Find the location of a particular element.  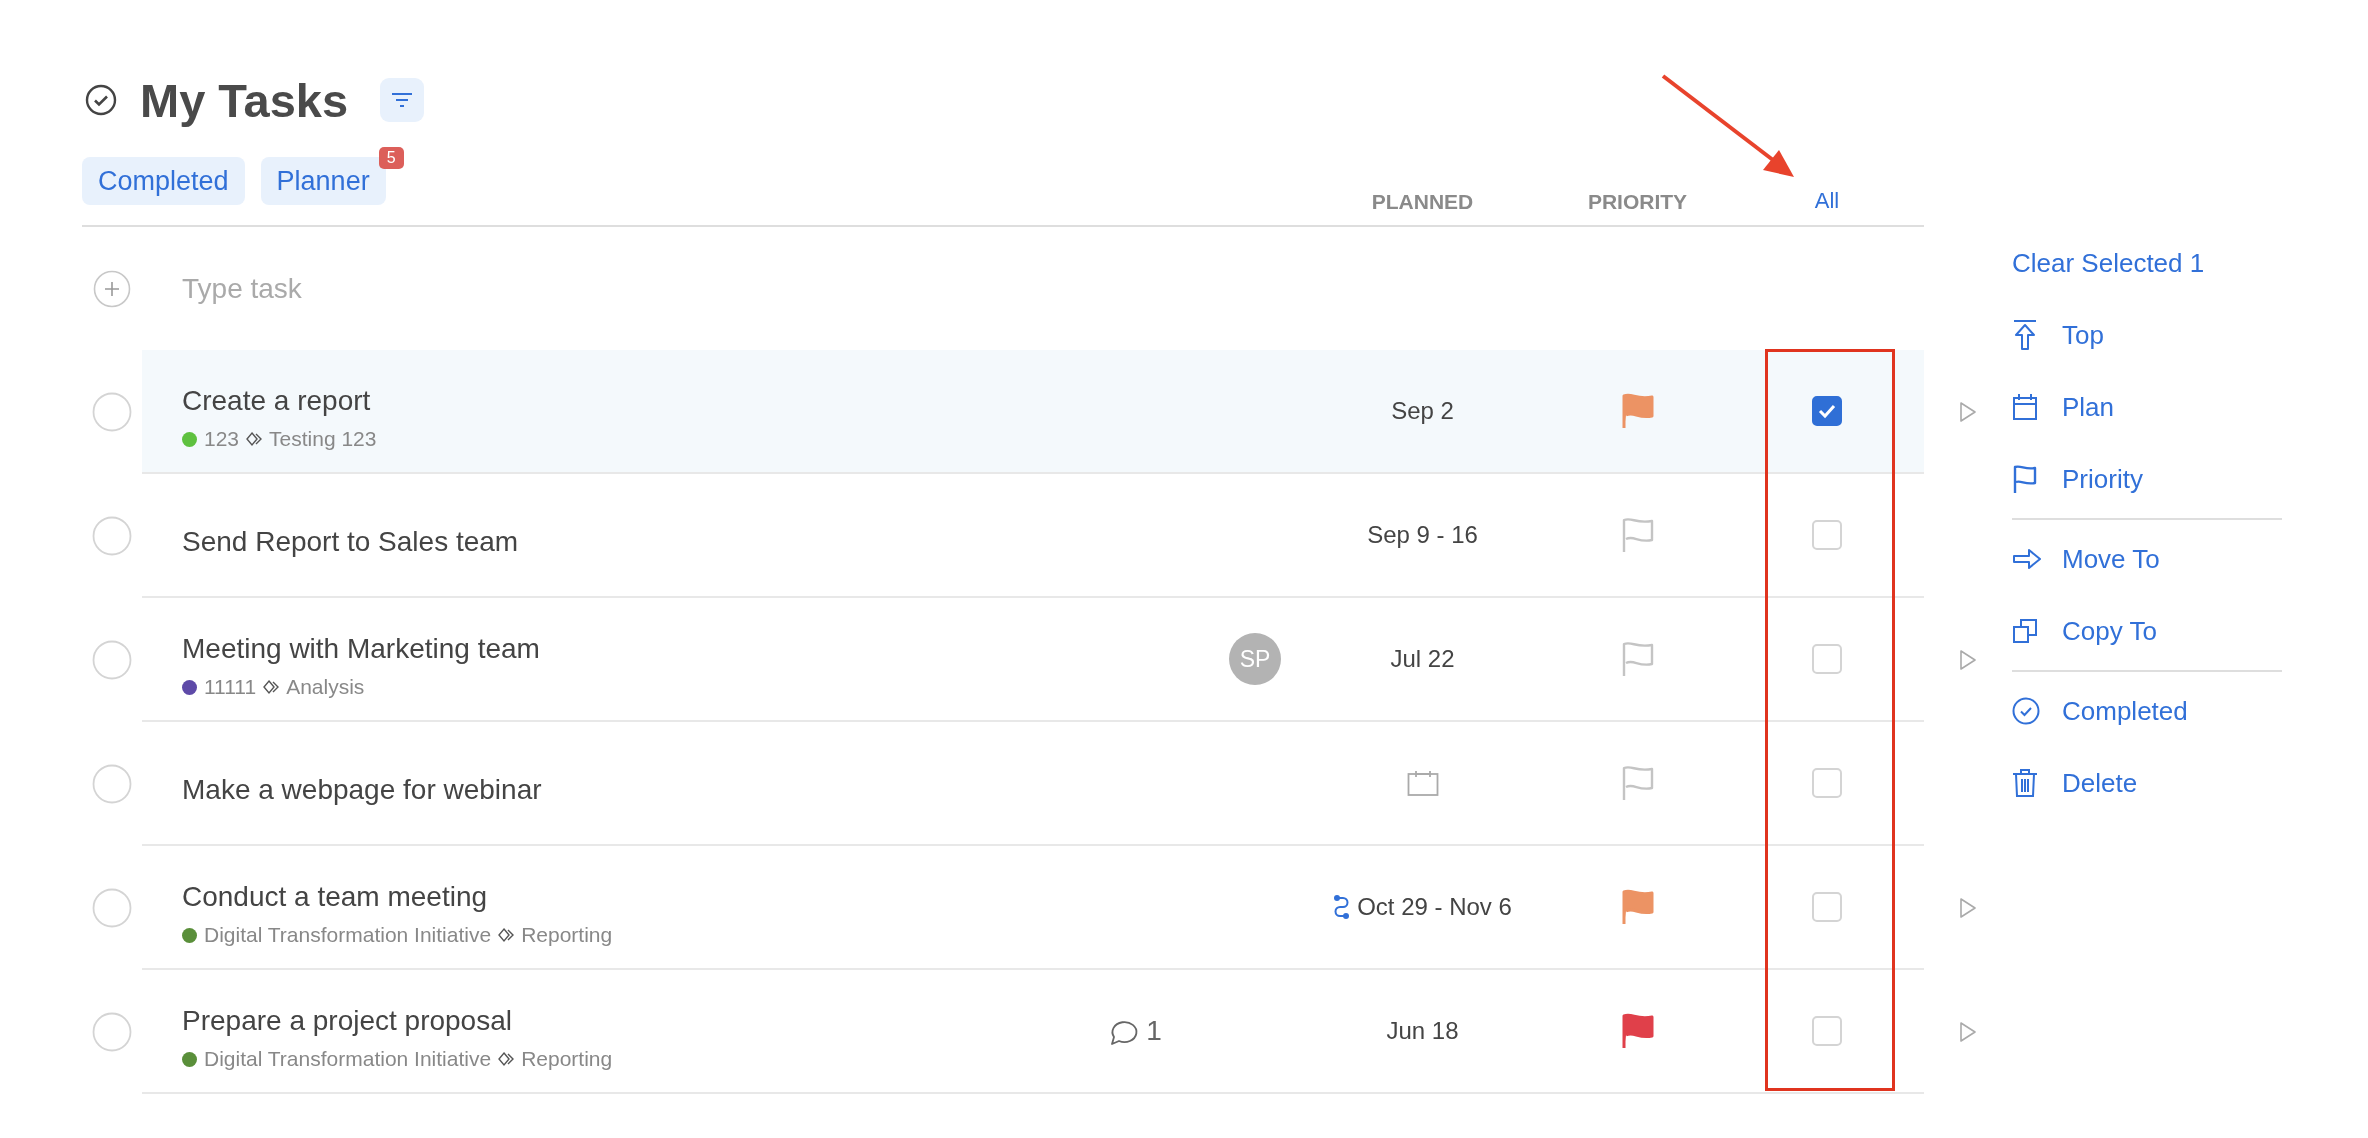

comment-count: 1 is located at coordinates (1154, 1031).